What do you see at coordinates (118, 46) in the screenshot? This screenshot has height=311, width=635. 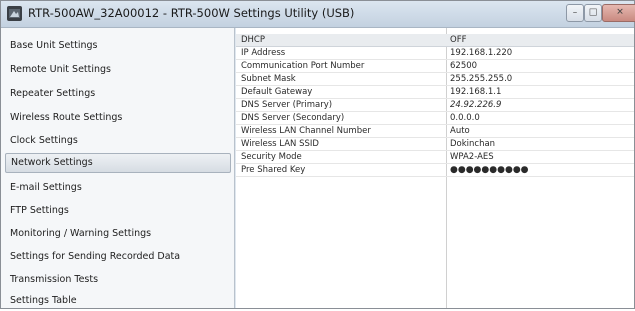 I see `sidebar-item-base-unit-settings: Base Unit Settings` at bounding box center [118, 46].